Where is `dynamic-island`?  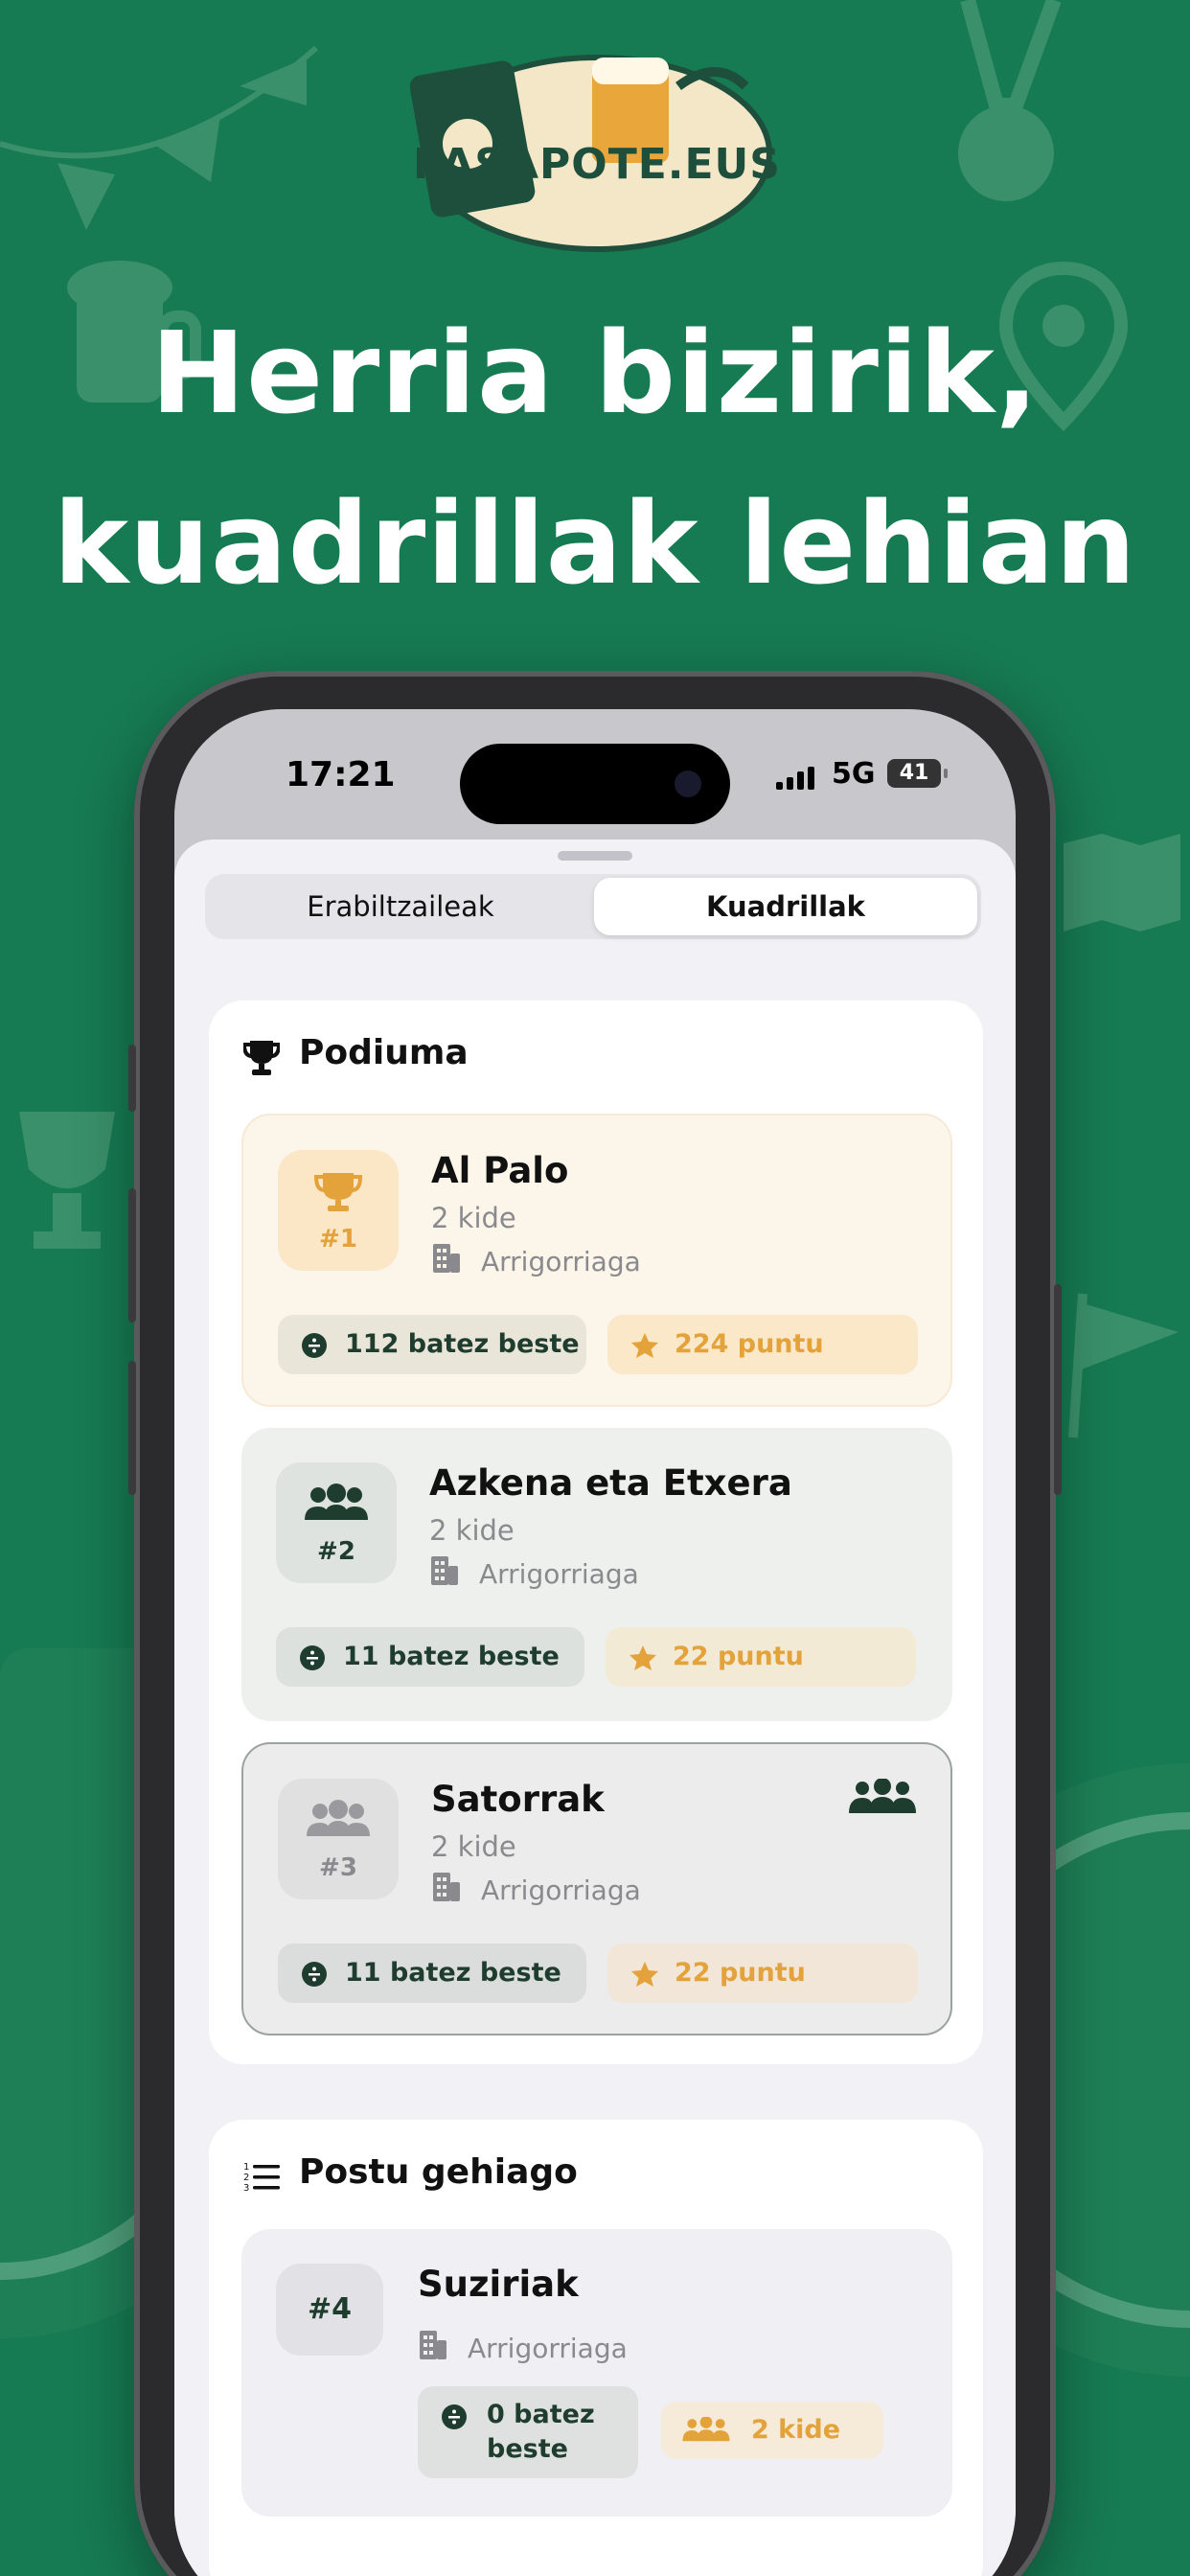
dynamic-island is located at coordinates (595, 784).